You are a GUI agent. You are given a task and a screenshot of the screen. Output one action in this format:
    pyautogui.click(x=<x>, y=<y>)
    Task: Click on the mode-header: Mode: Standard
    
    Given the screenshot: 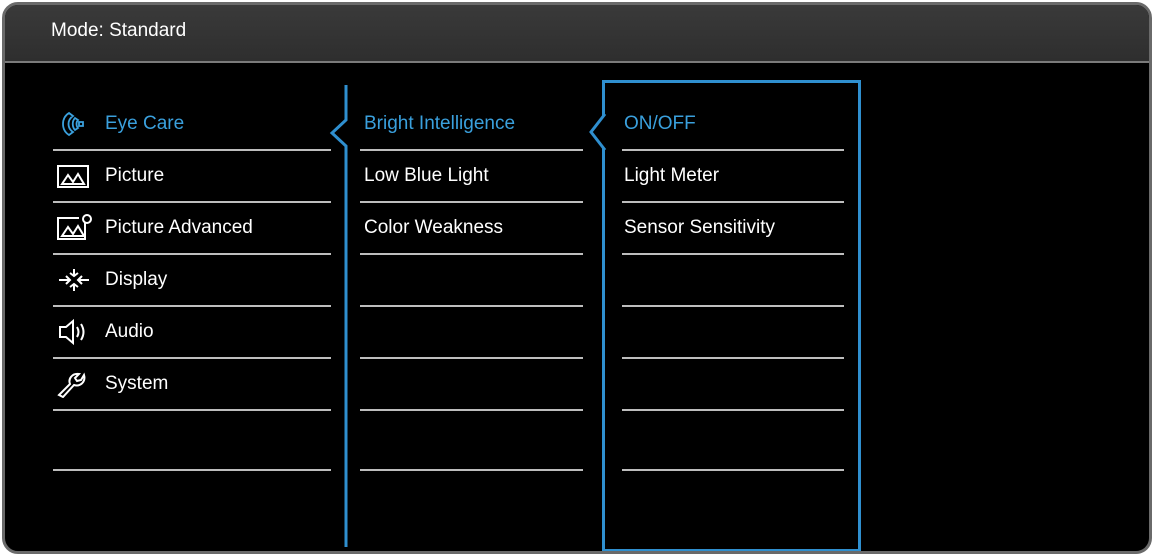 What is the action you would take?
    pyautogui.click(x=577, y=34)
    